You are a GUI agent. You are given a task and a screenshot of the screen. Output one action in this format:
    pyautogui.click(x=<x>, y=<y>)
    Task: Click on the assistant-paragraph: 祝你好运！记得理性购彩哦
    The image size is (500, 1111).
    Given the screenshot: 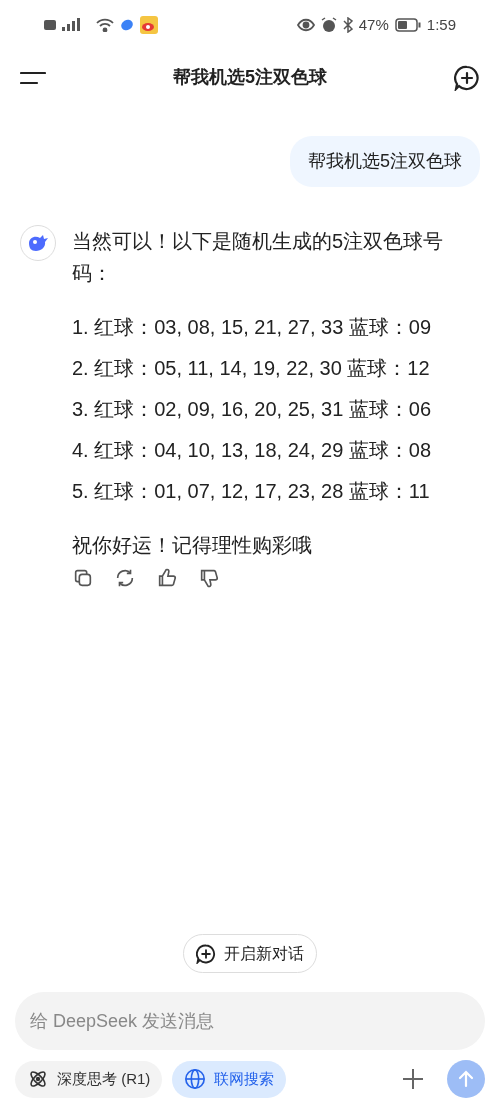 What is the action you would take?
    pyautogui.click(x=192, y=545)
    